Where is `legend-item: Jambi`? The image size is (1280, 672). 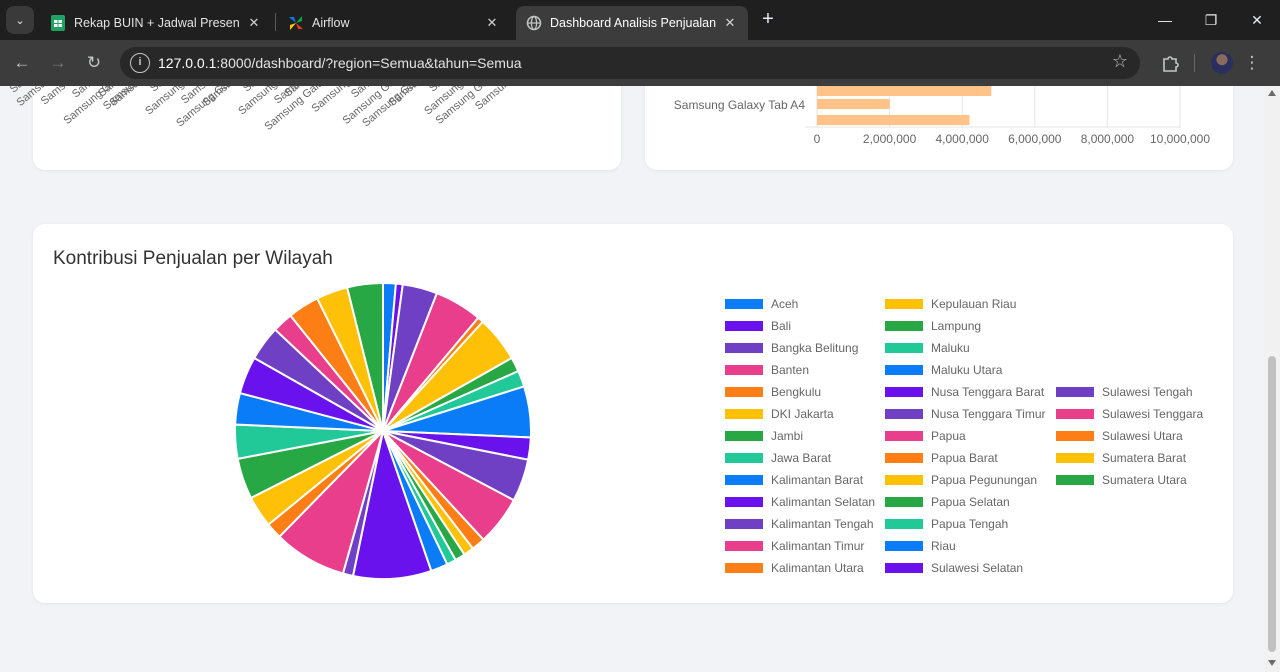
legend-item: Jambi is located at coordinates (764, 436).